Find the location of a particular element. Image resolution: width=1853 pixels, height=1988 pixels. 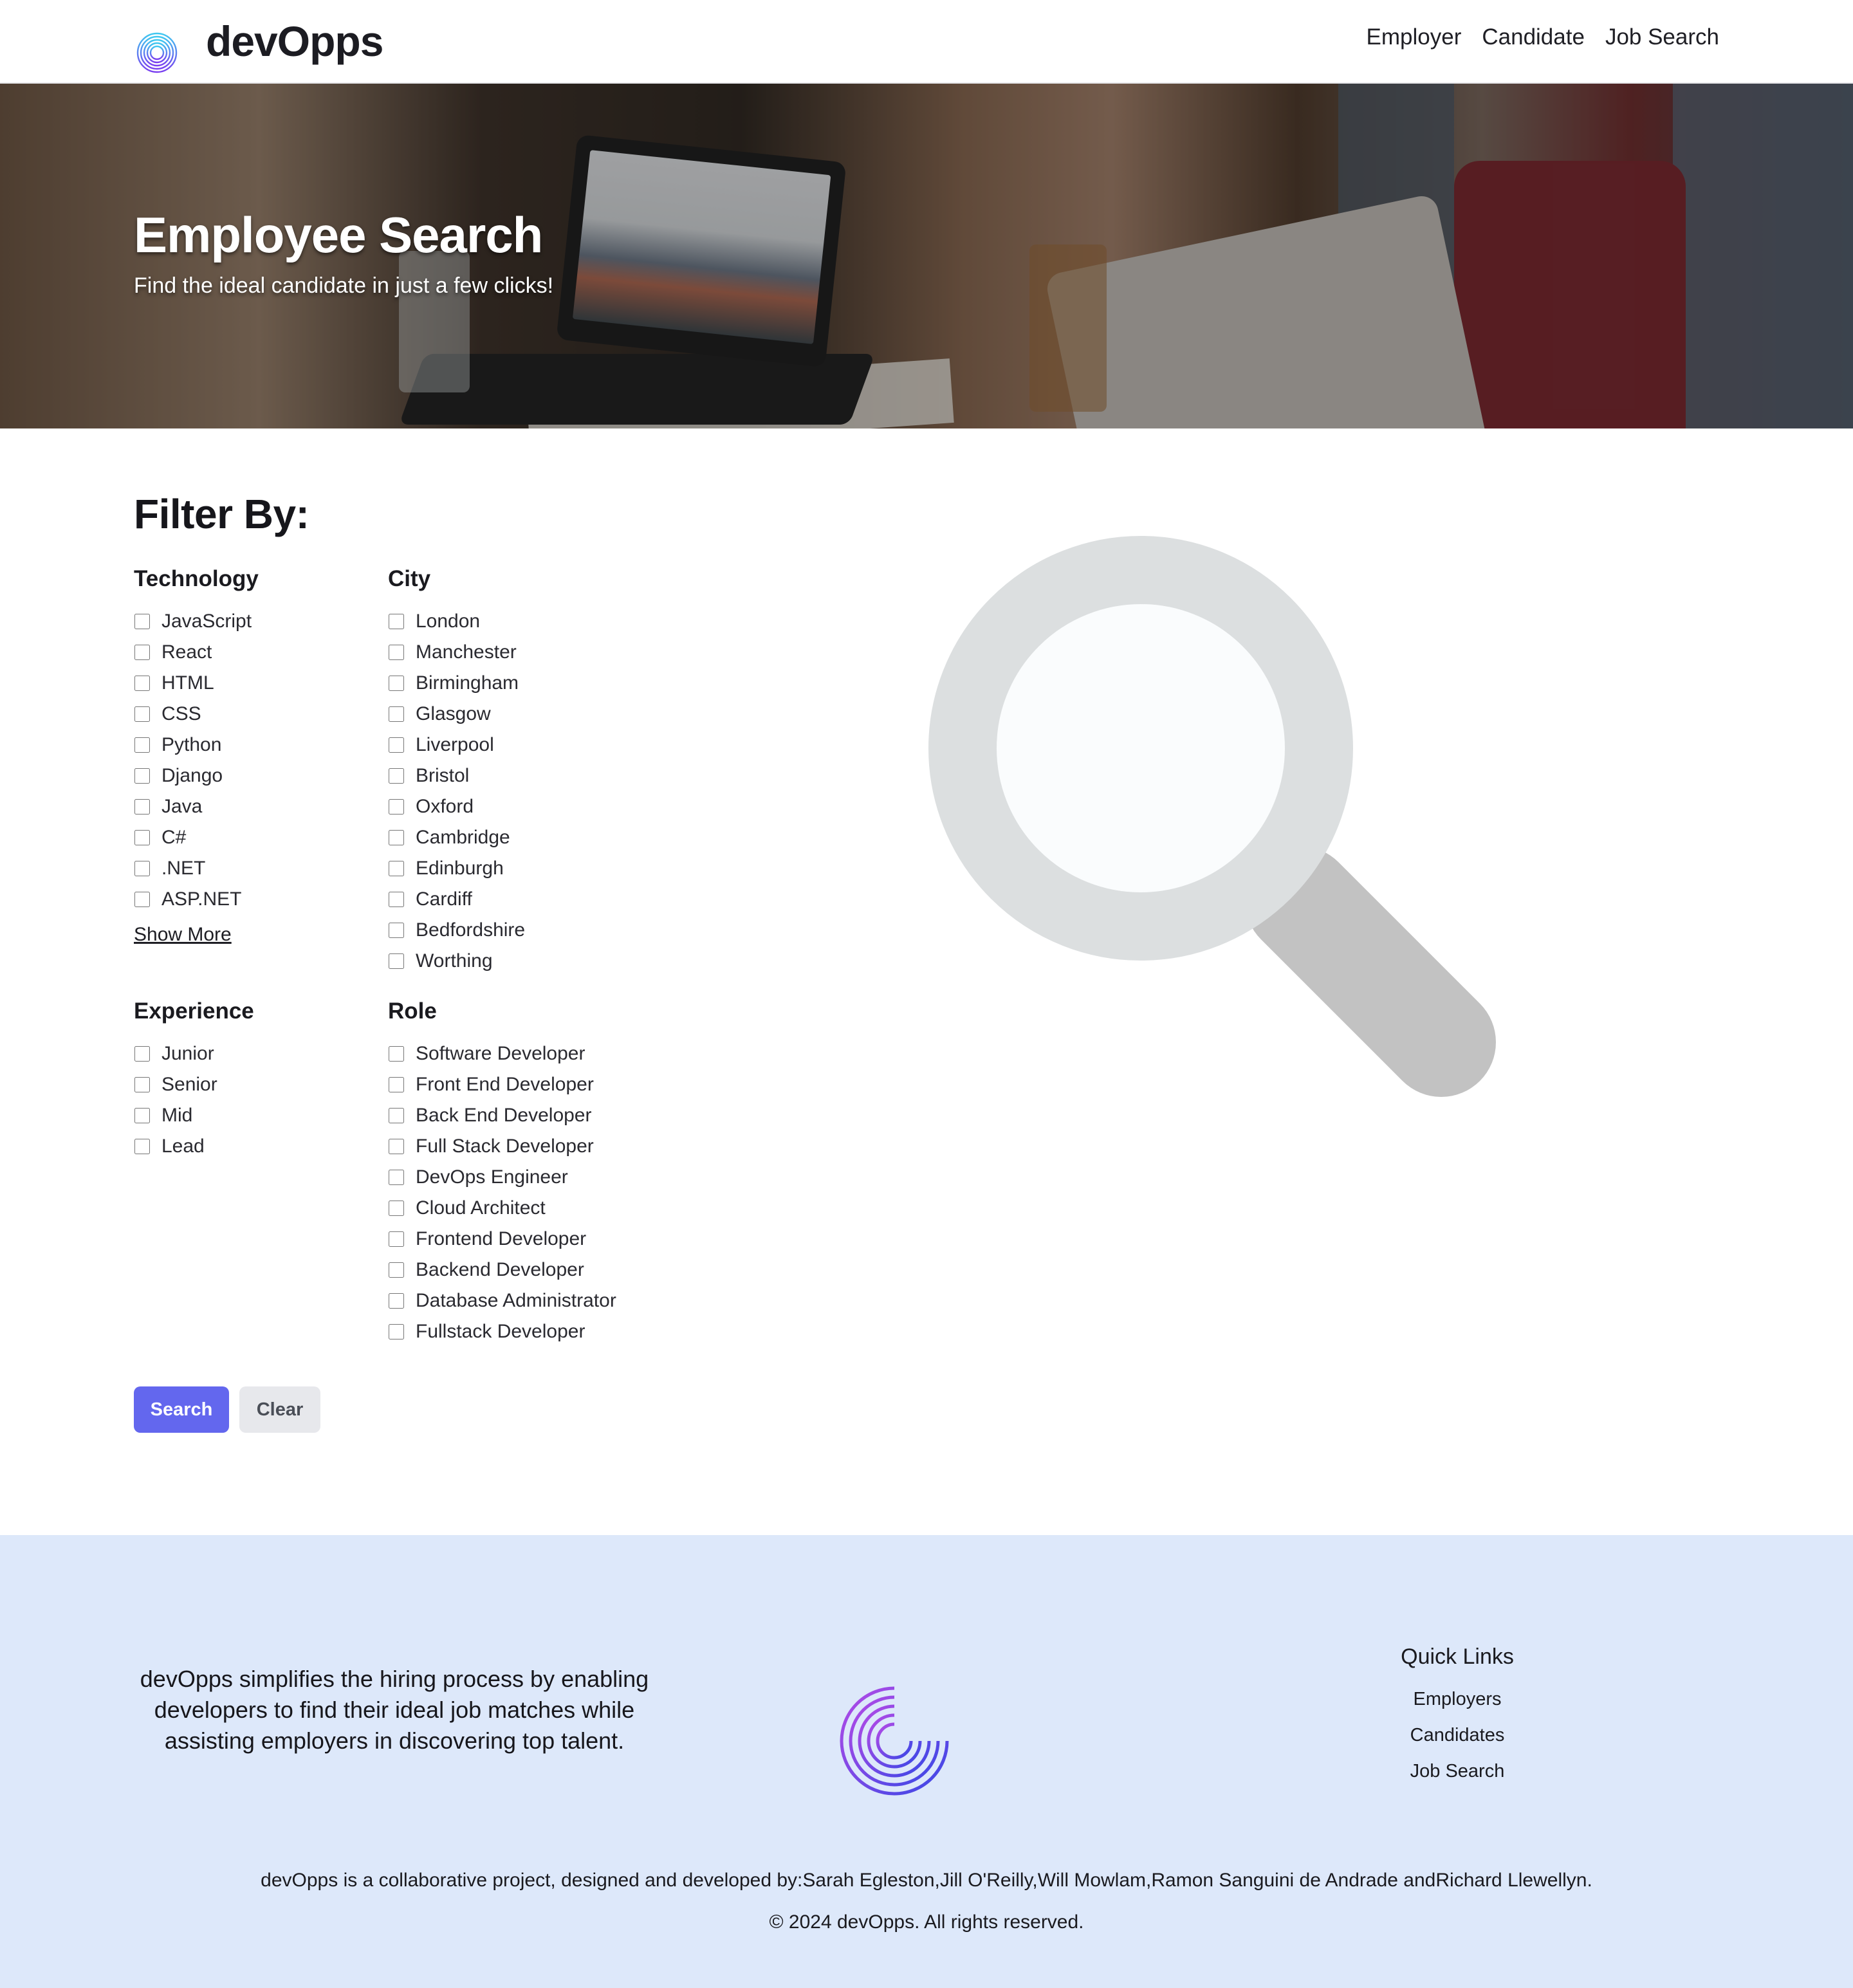

experience-option: Lead is located at coordinates (194, 1146).